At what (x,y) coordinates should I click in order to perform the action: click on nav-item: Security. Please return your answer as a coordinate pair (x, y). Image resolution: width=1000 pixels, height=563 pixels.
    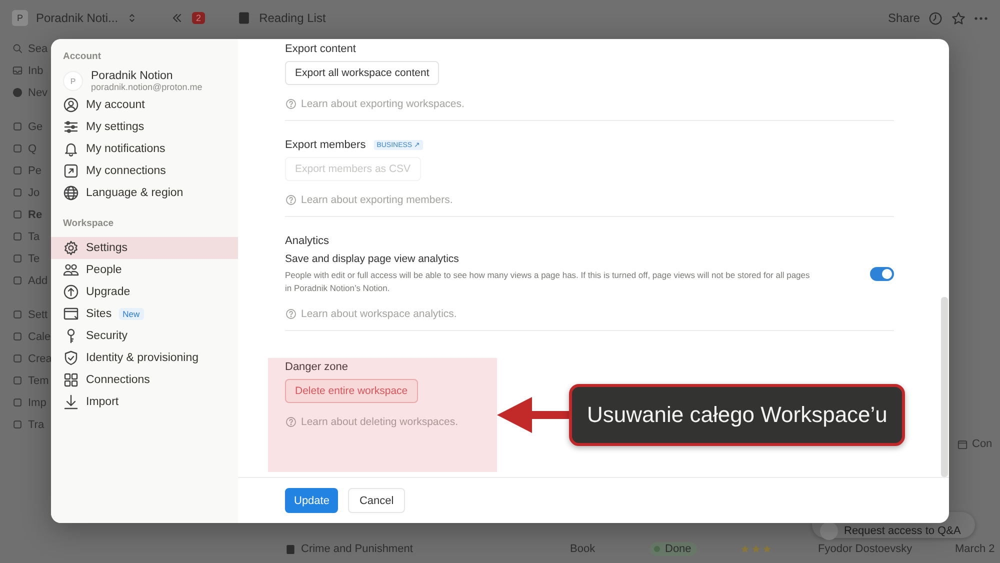
    Looking at the image, I should click on (144, 336).